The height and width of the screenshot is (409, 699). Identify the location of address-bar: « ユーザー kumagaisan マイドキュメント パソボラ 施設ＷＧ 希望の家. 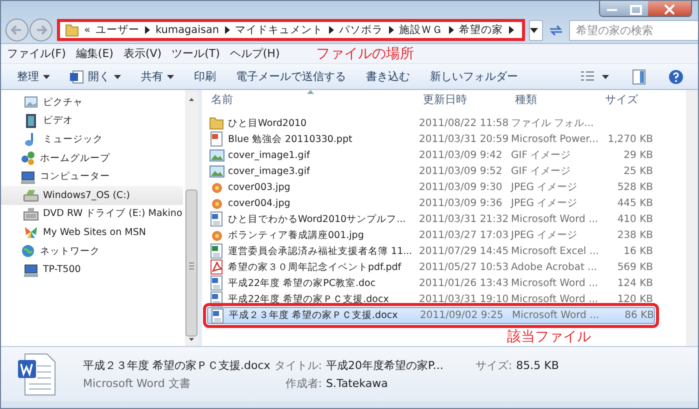
(291, 30).